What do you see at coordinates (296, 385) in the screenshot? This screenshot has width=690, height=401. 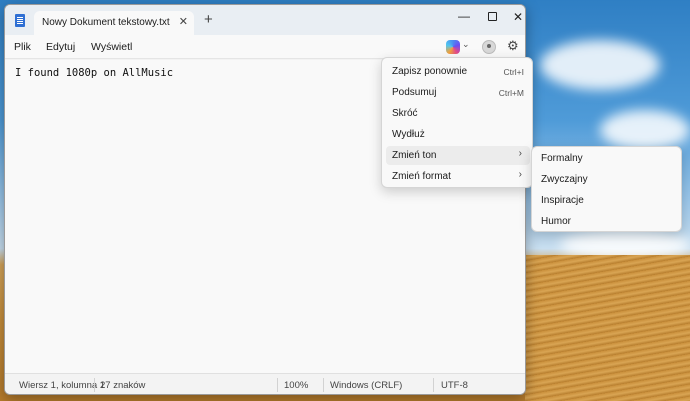 I see `status-zoom: 100%` at bounding box center [296, 385].